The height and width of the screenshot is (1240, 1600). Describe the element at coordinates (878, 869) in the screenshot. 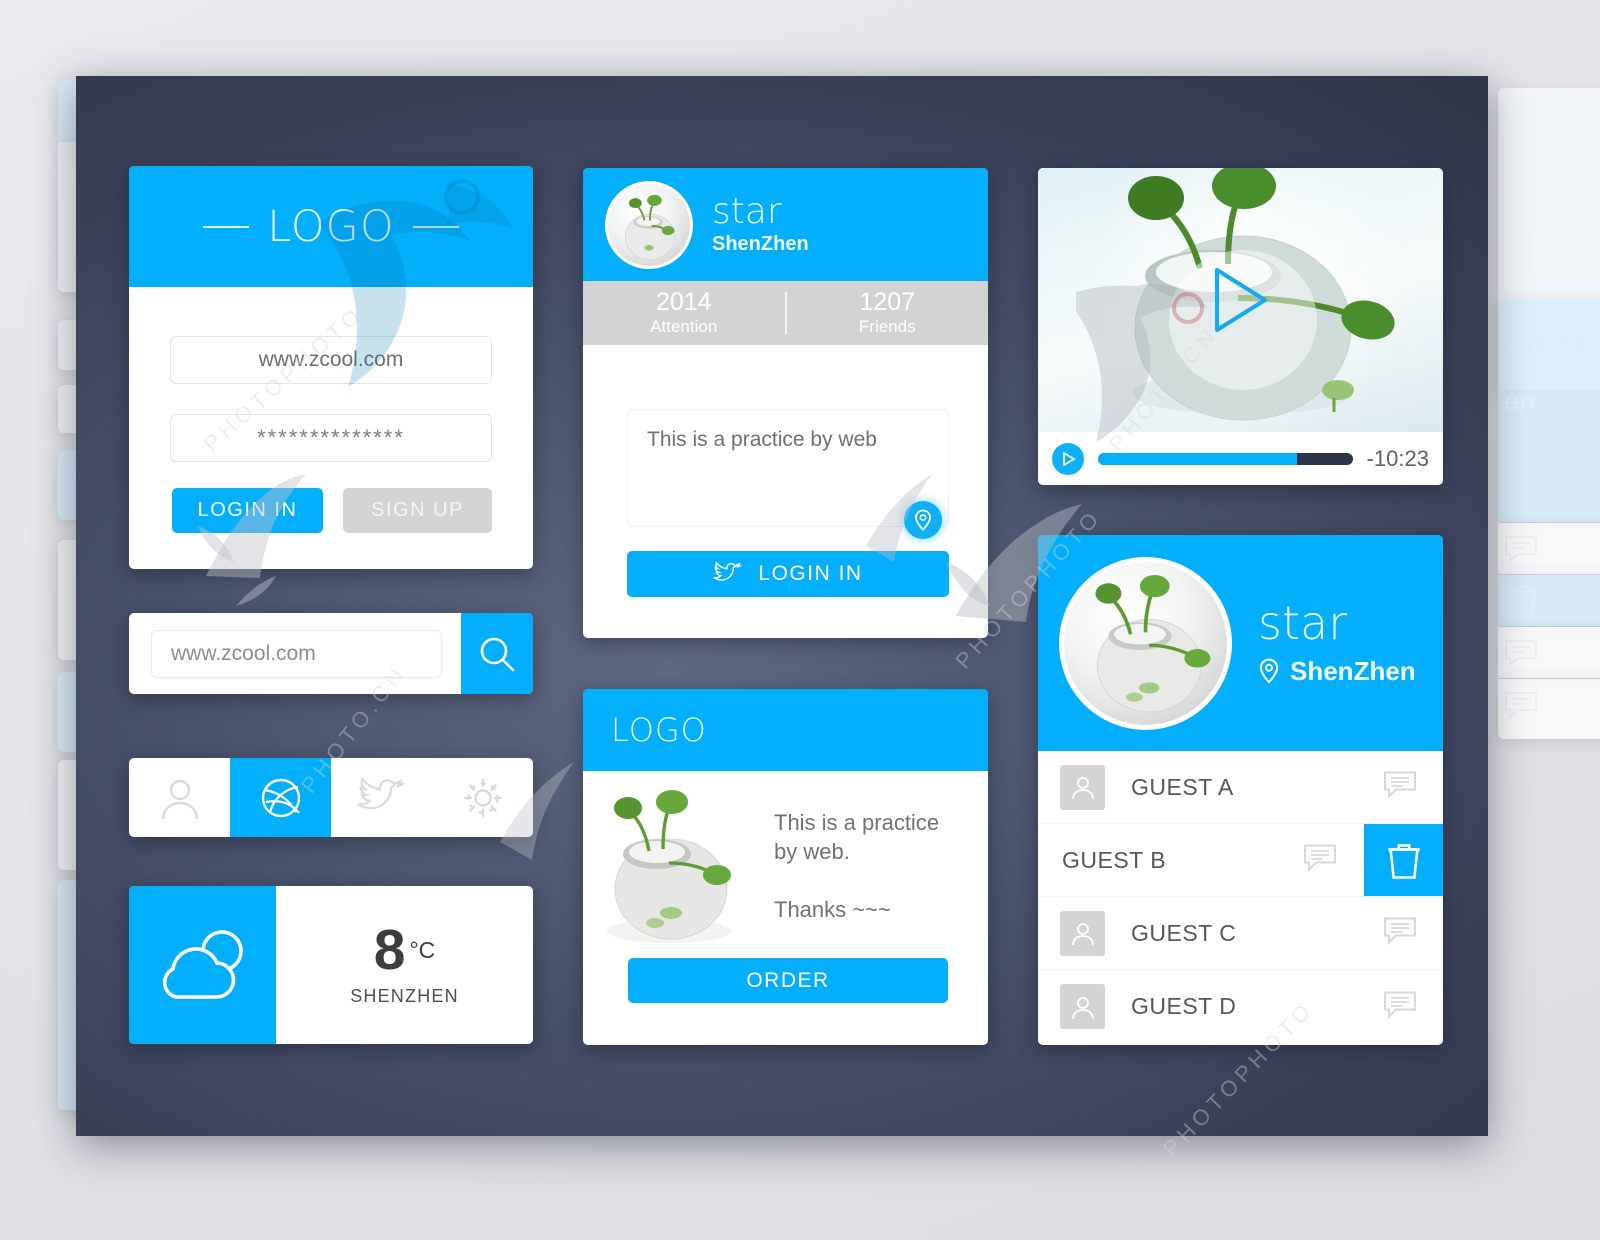

I see `order-description: This is a practice by web. Thanks ~~~` at that location.